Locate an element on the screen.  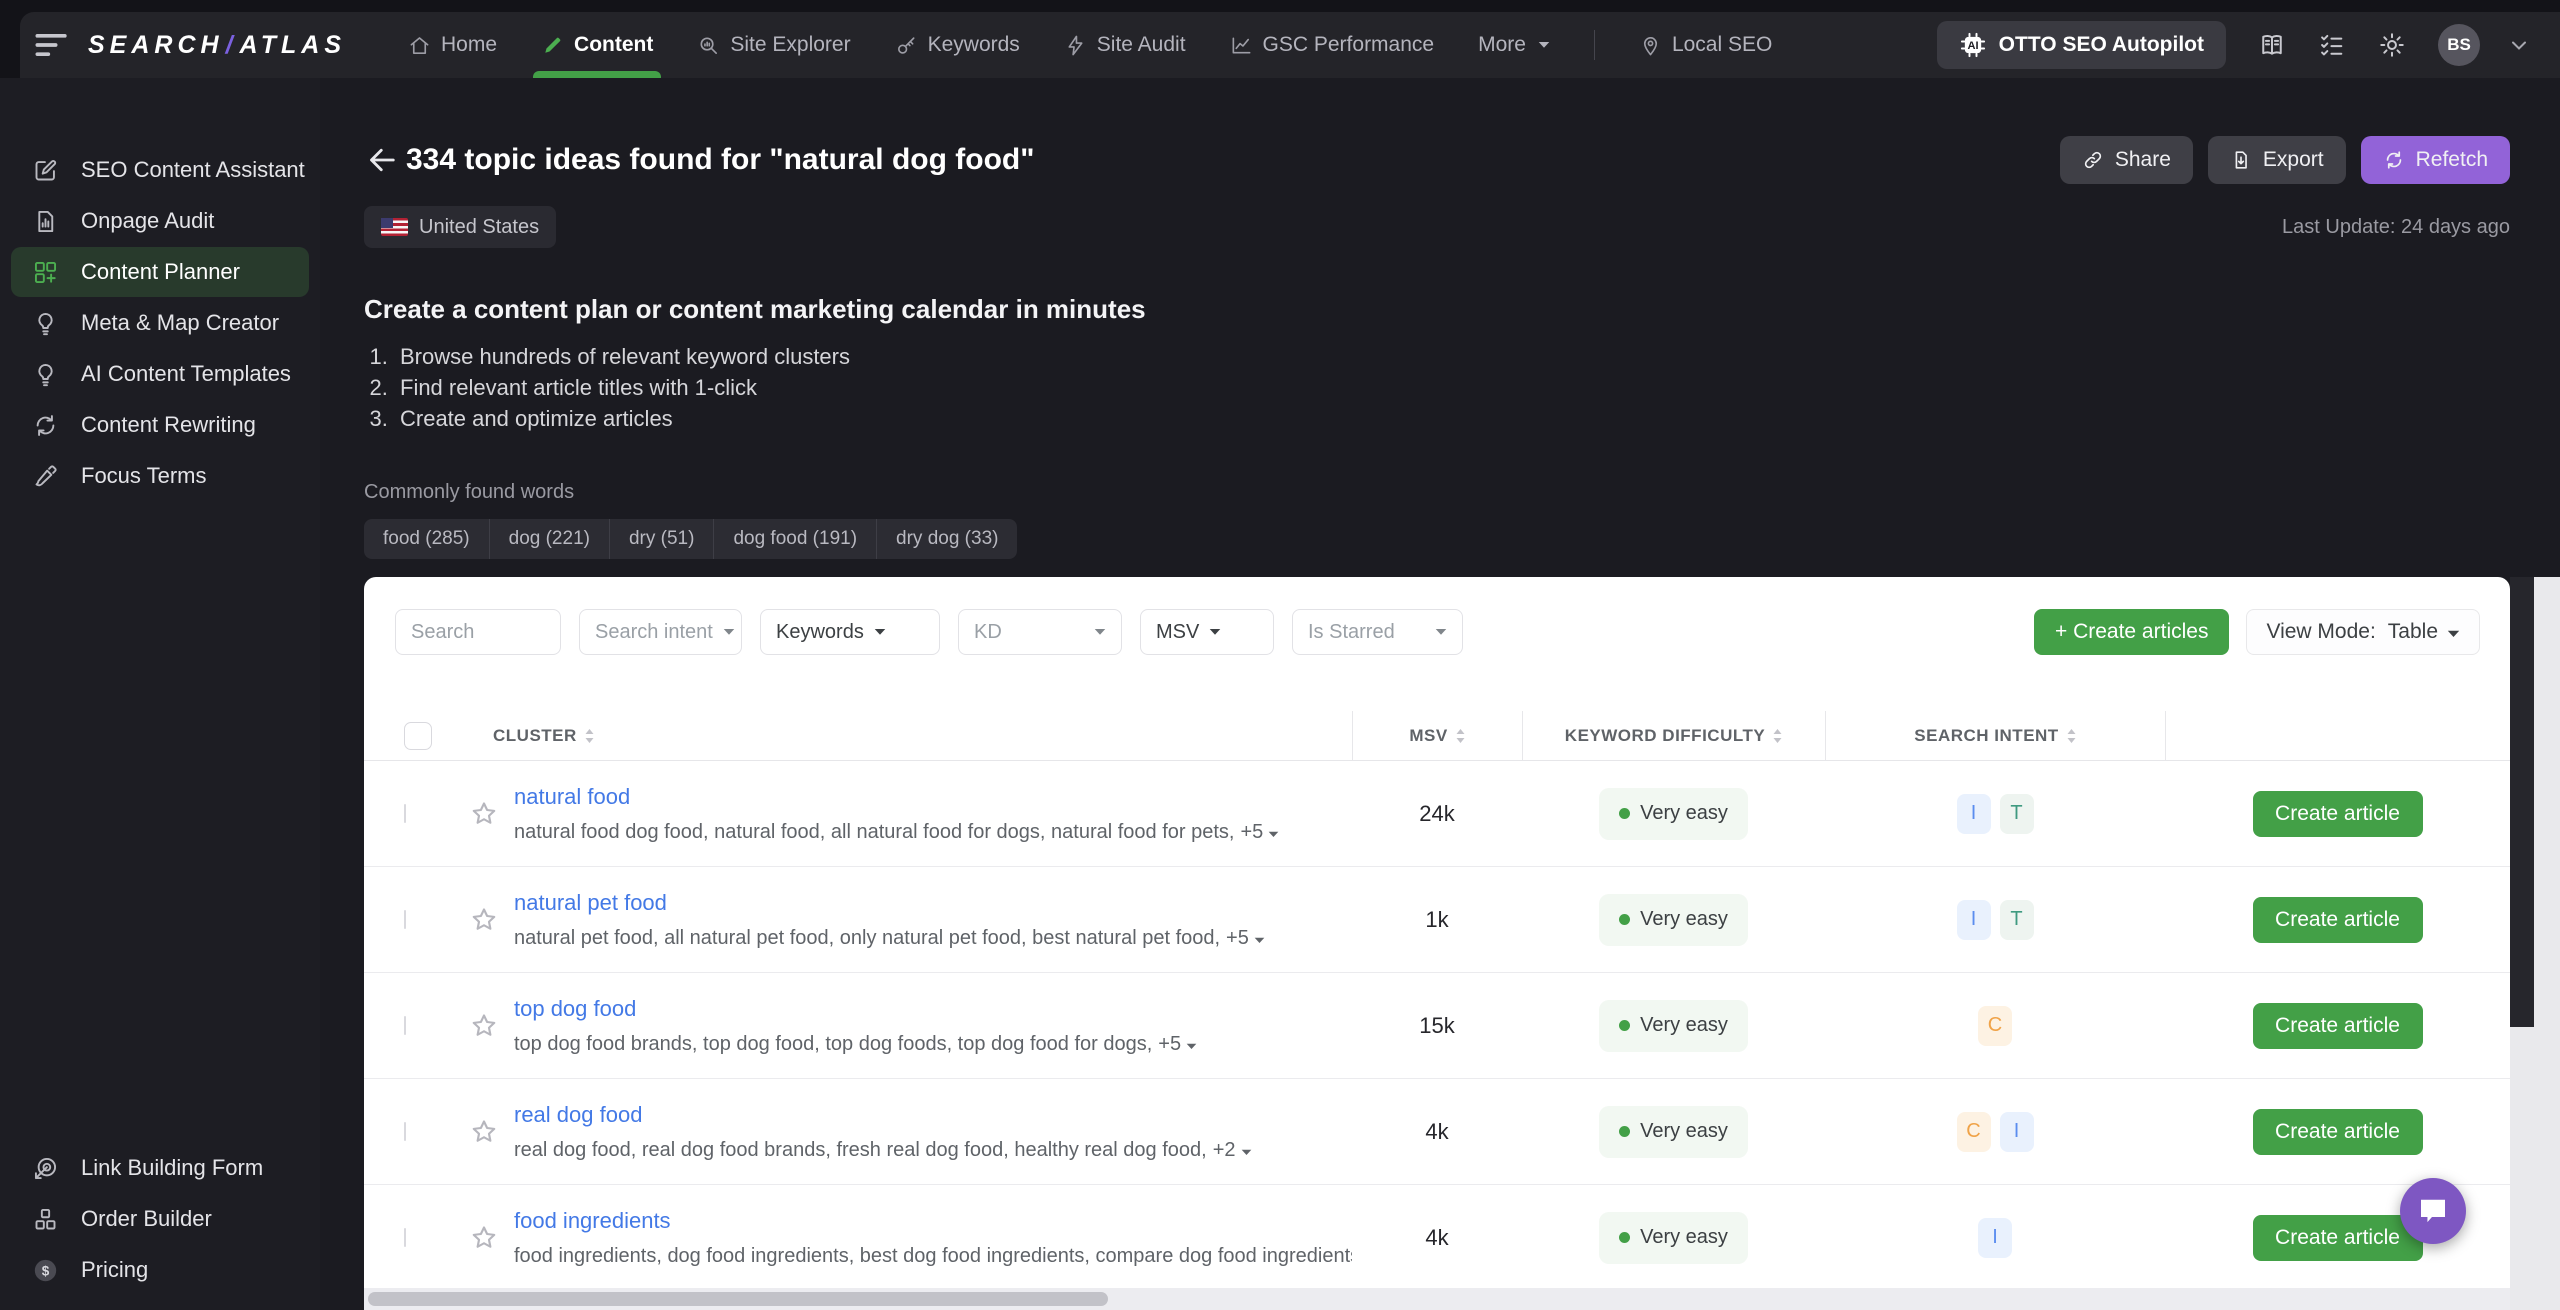
msv-value: 4k is located at coordinates (1437, 1131).